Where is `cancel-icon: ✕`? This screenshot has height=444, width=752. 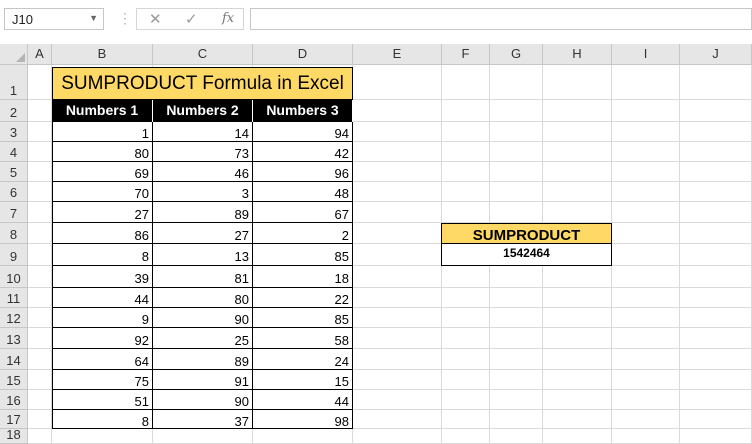
cancel-icon: ✕ is located at coordinates (155, 19).